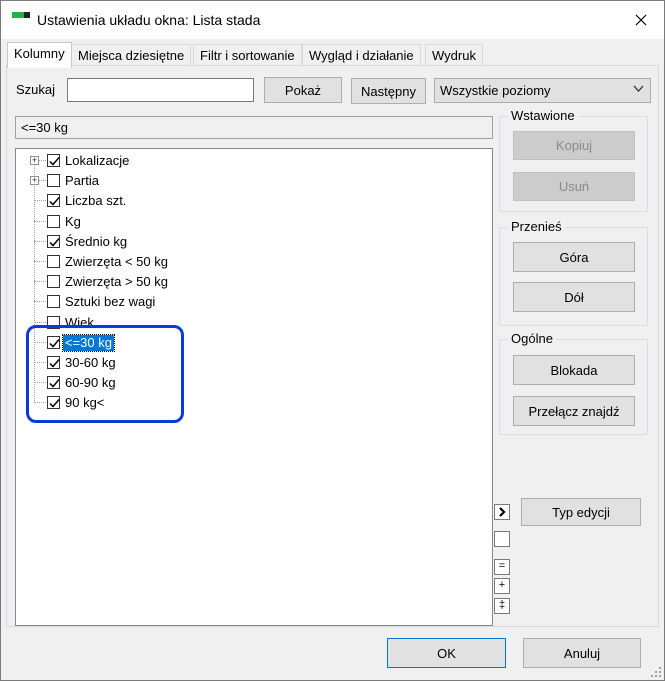  What do you see at coordinates (116, 282) in the screenshot?
I see `tree-item-label: Zwierzęta > 50 kg` at bounding box center [116, 282].